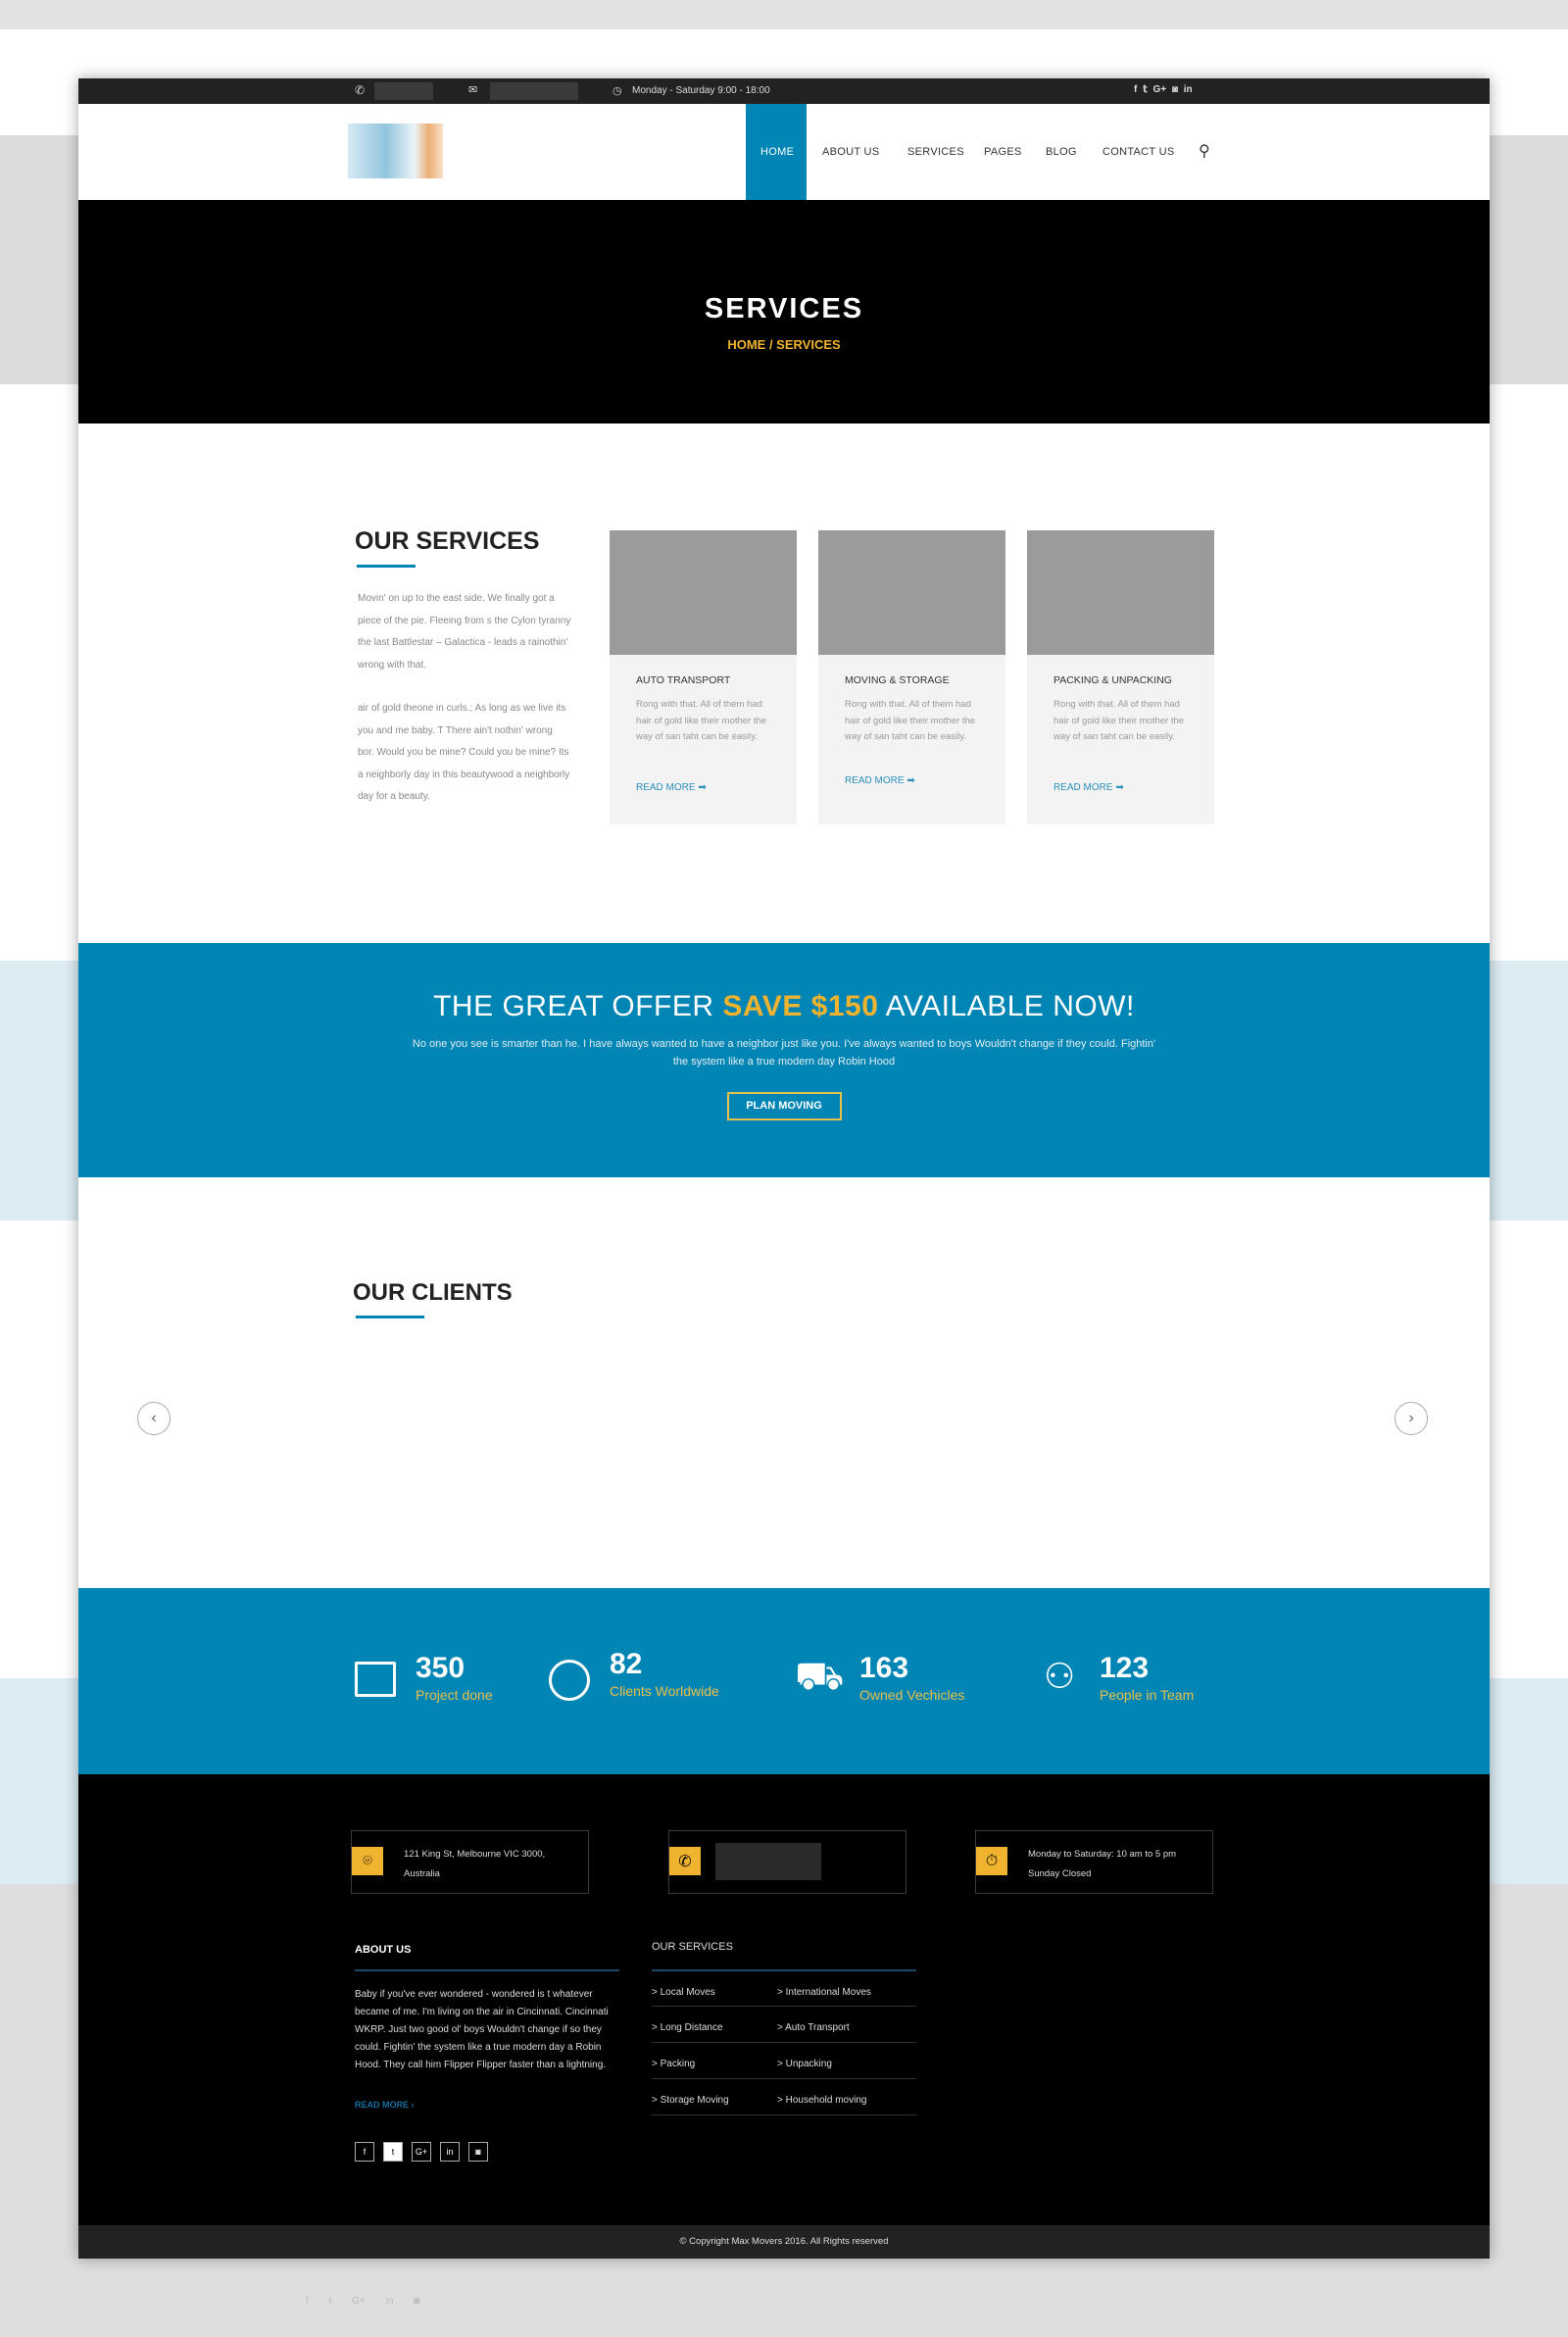 Image resolution: width=1568 pixels, height=2337 pixels. Describe the element at coordinates (687, 2027) in the screenshot. I see `footer-service-link: > Long Distance` at that location.